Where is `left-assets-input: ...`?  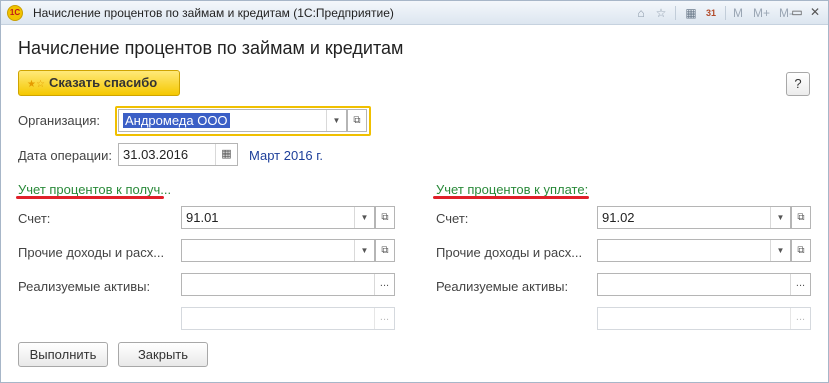 left-assets-input: ... is located at coordinates (288, 284).